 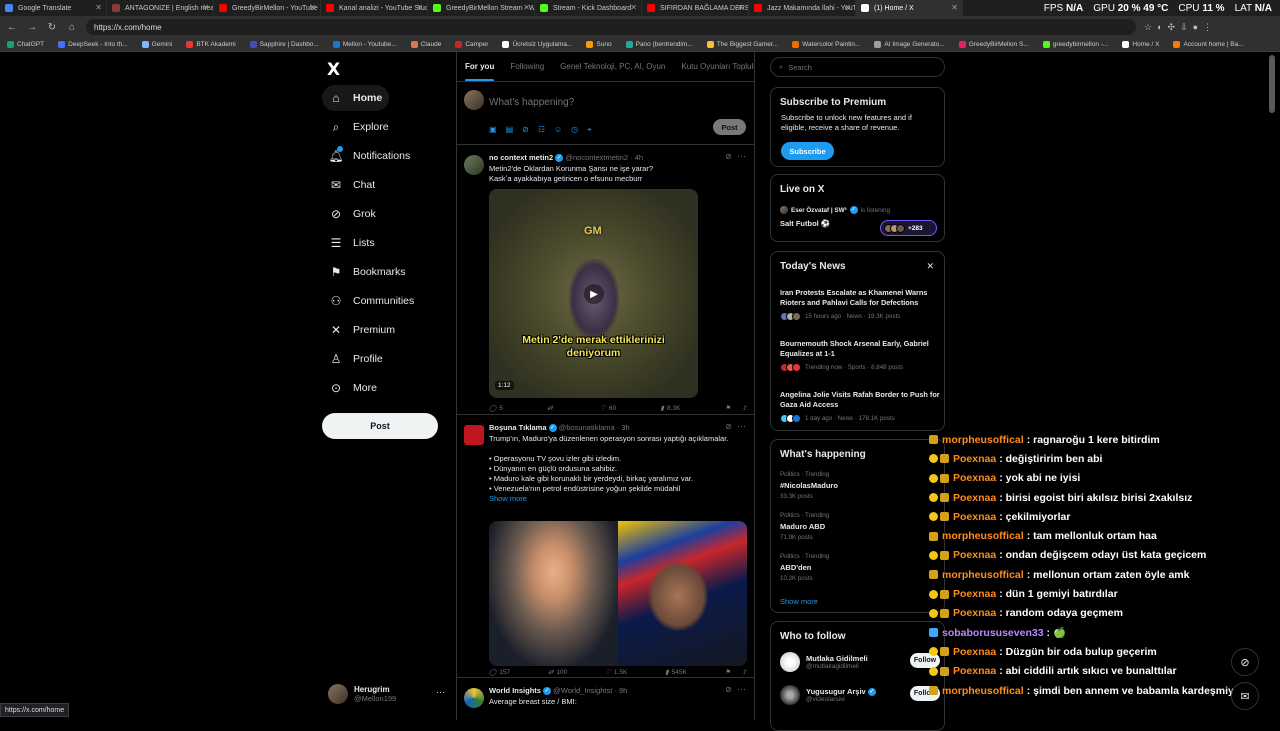 I want to click on location-icon: ⌖, so click(x=589, y=130).